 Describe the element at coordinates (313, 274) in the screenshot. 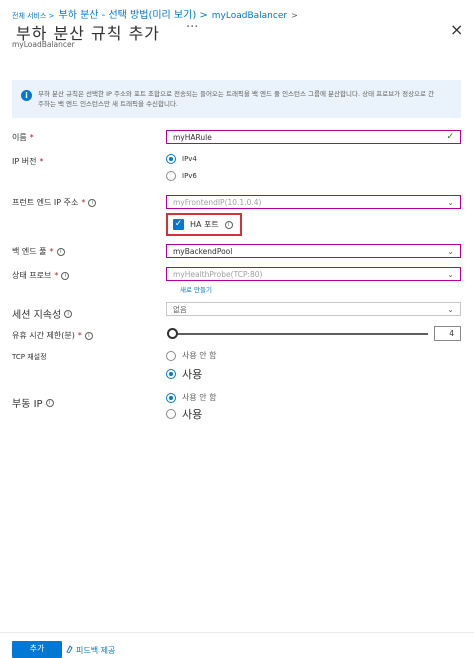

I see `health-probe-select: myHealthProbe(TCP:80) ⌄` at that location.